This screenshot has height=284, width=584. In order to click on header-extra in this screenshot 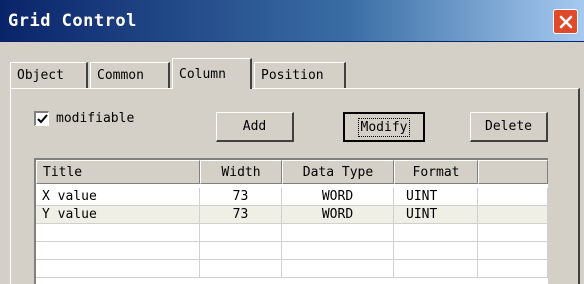, I will do `click(513, 172)`.